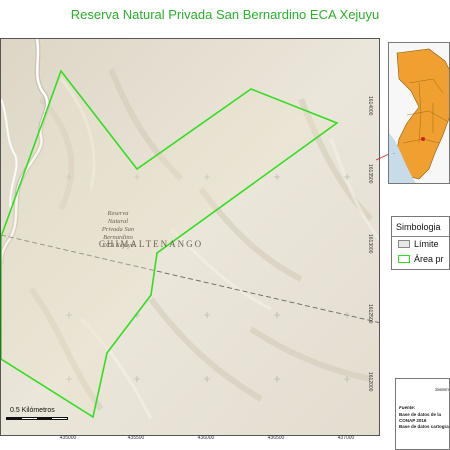 This screenshot has width=450, height=450. What do you see at coordinates (423, 139) in the screenshot?
I see `inset-location-marker` at bounding box center [423, 139].